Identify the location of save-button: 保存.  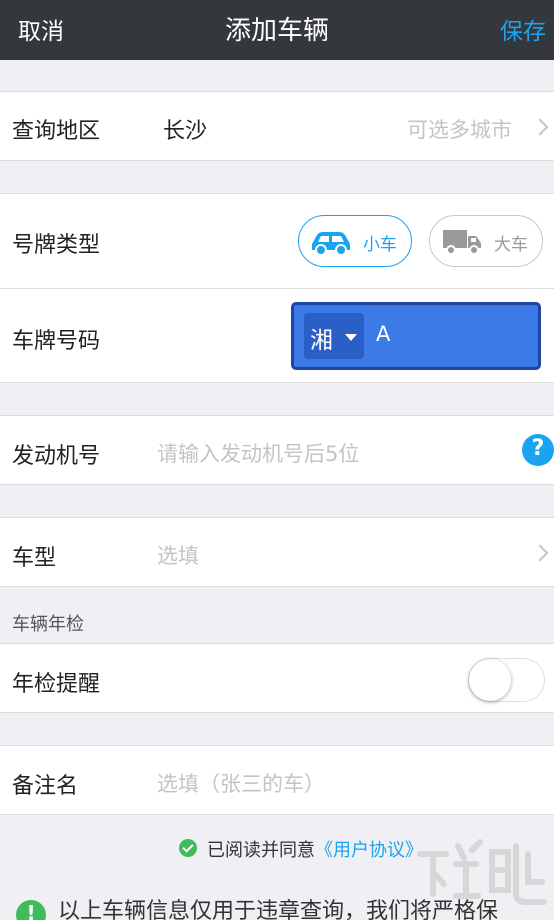
(523, 29).